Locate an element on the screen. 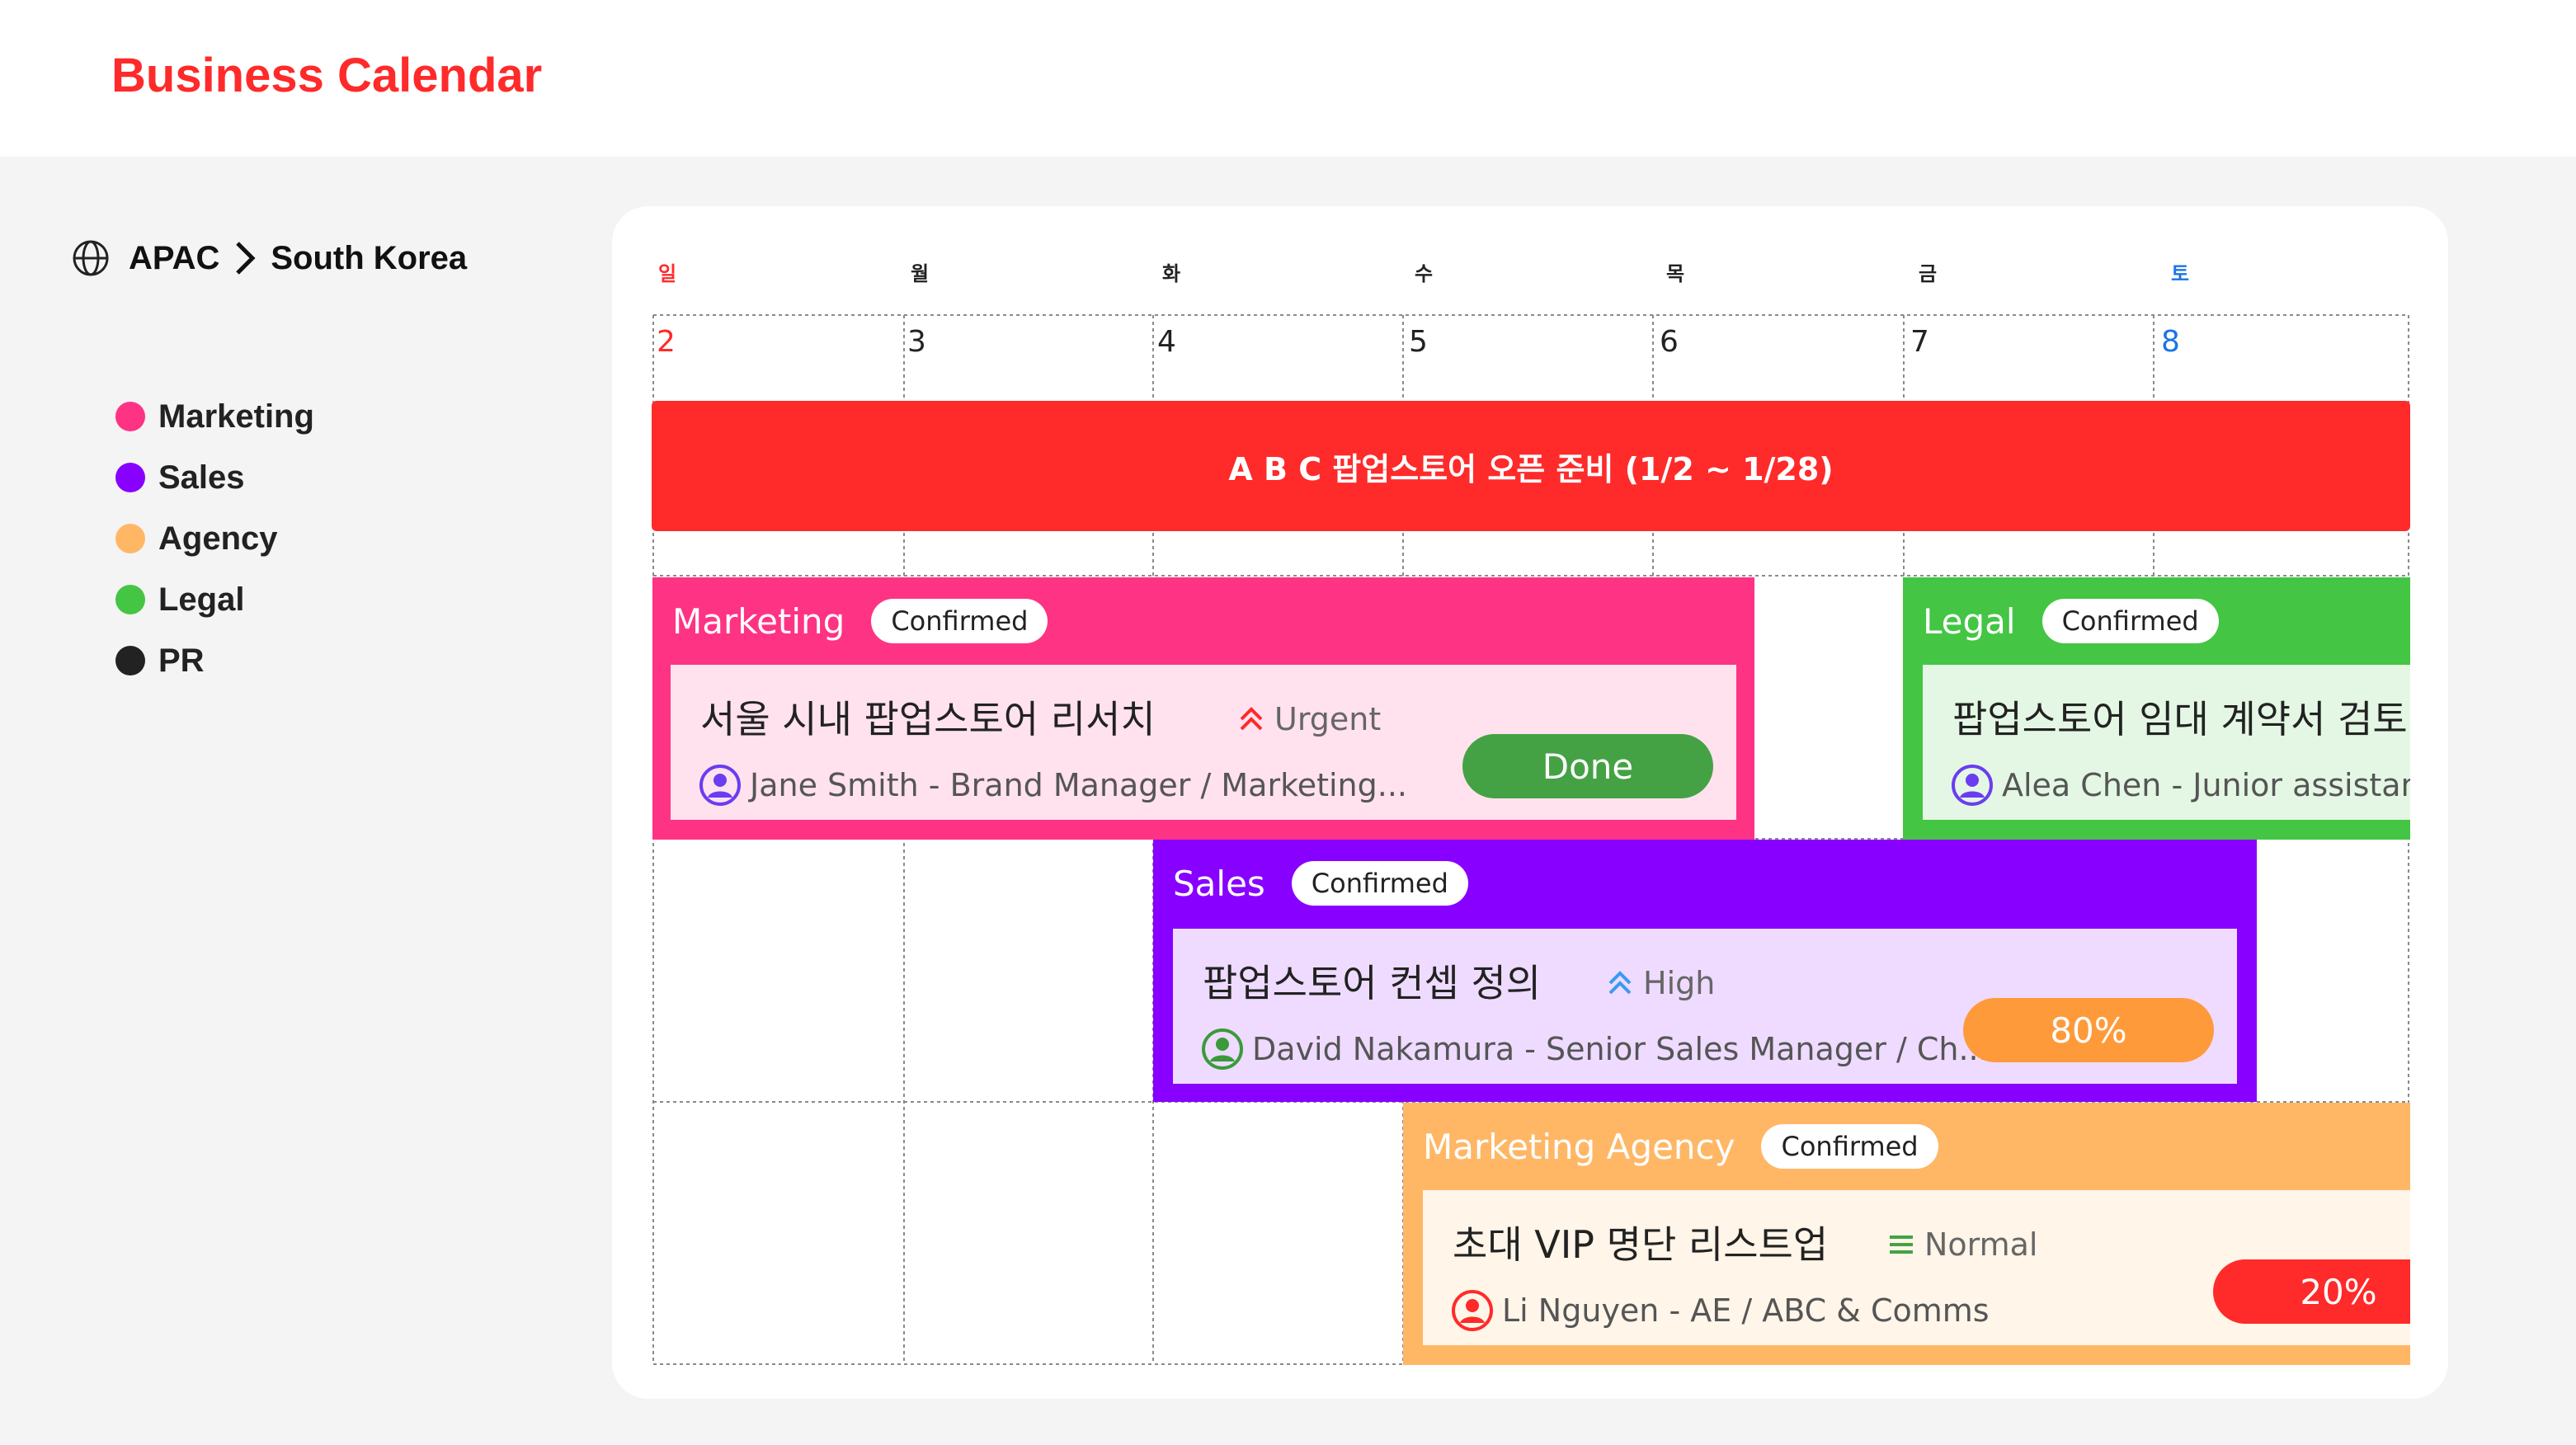  assignee: Alea Chen - Junior assistant is located at coordinates (2180, 785).